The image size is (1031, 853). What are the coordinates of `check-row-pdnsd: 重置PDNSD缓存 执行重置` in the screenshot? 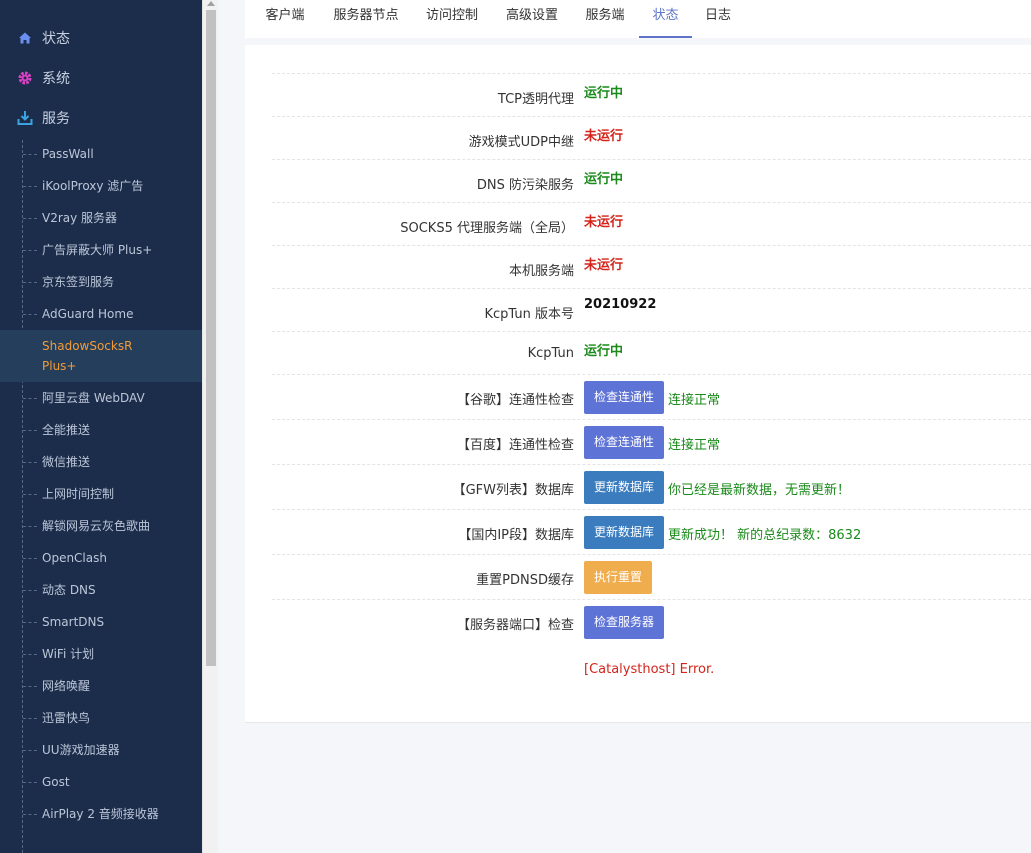 It's located at (651, 576).